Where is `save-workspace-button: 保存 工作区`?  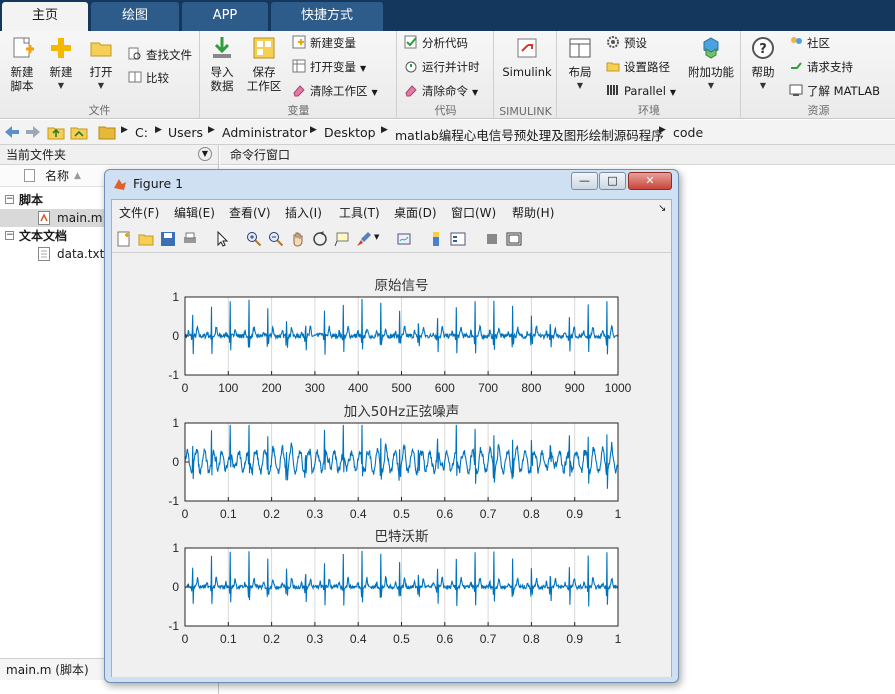
save-workspace-button: 保存 工作区 is located at coordinates (264, 63).